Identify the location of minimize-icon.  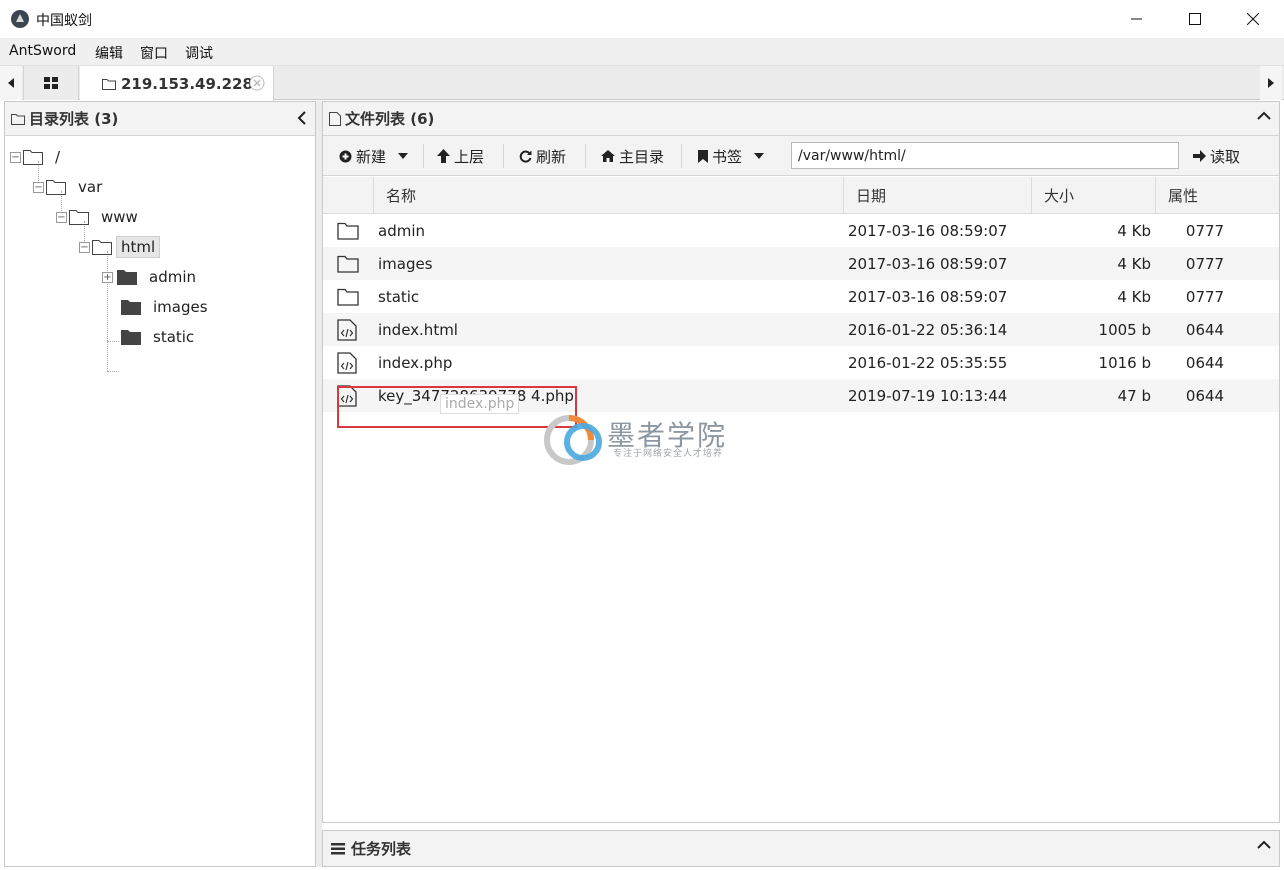
(1136, 19).